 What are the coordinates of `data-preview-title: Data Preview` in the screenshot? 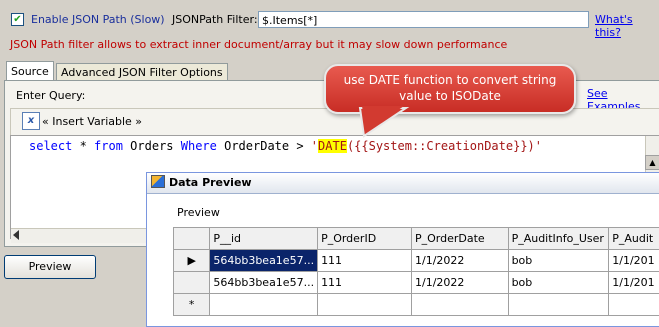 It's located at (210, 182).